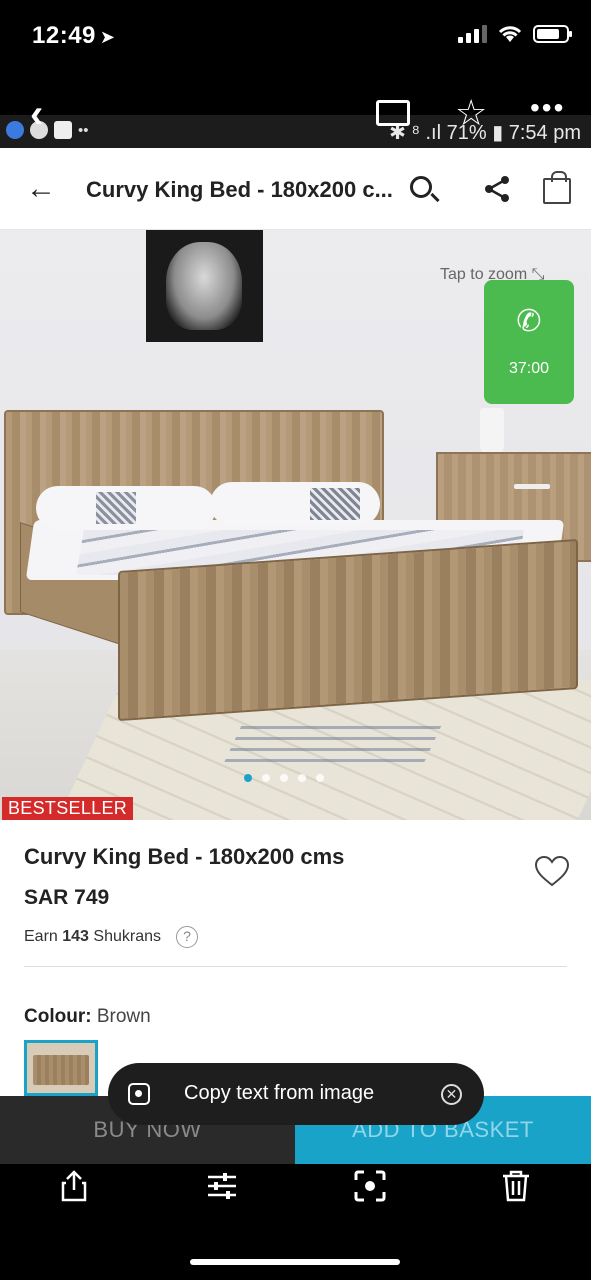 This screenshot has height=1280, width=591. Describe the element at coordinates (295, 131) in the screenshot. I see `android-status-strip: •• ✱ ⁸ .ıl 71% ▮ 7:54 pm` at that location.